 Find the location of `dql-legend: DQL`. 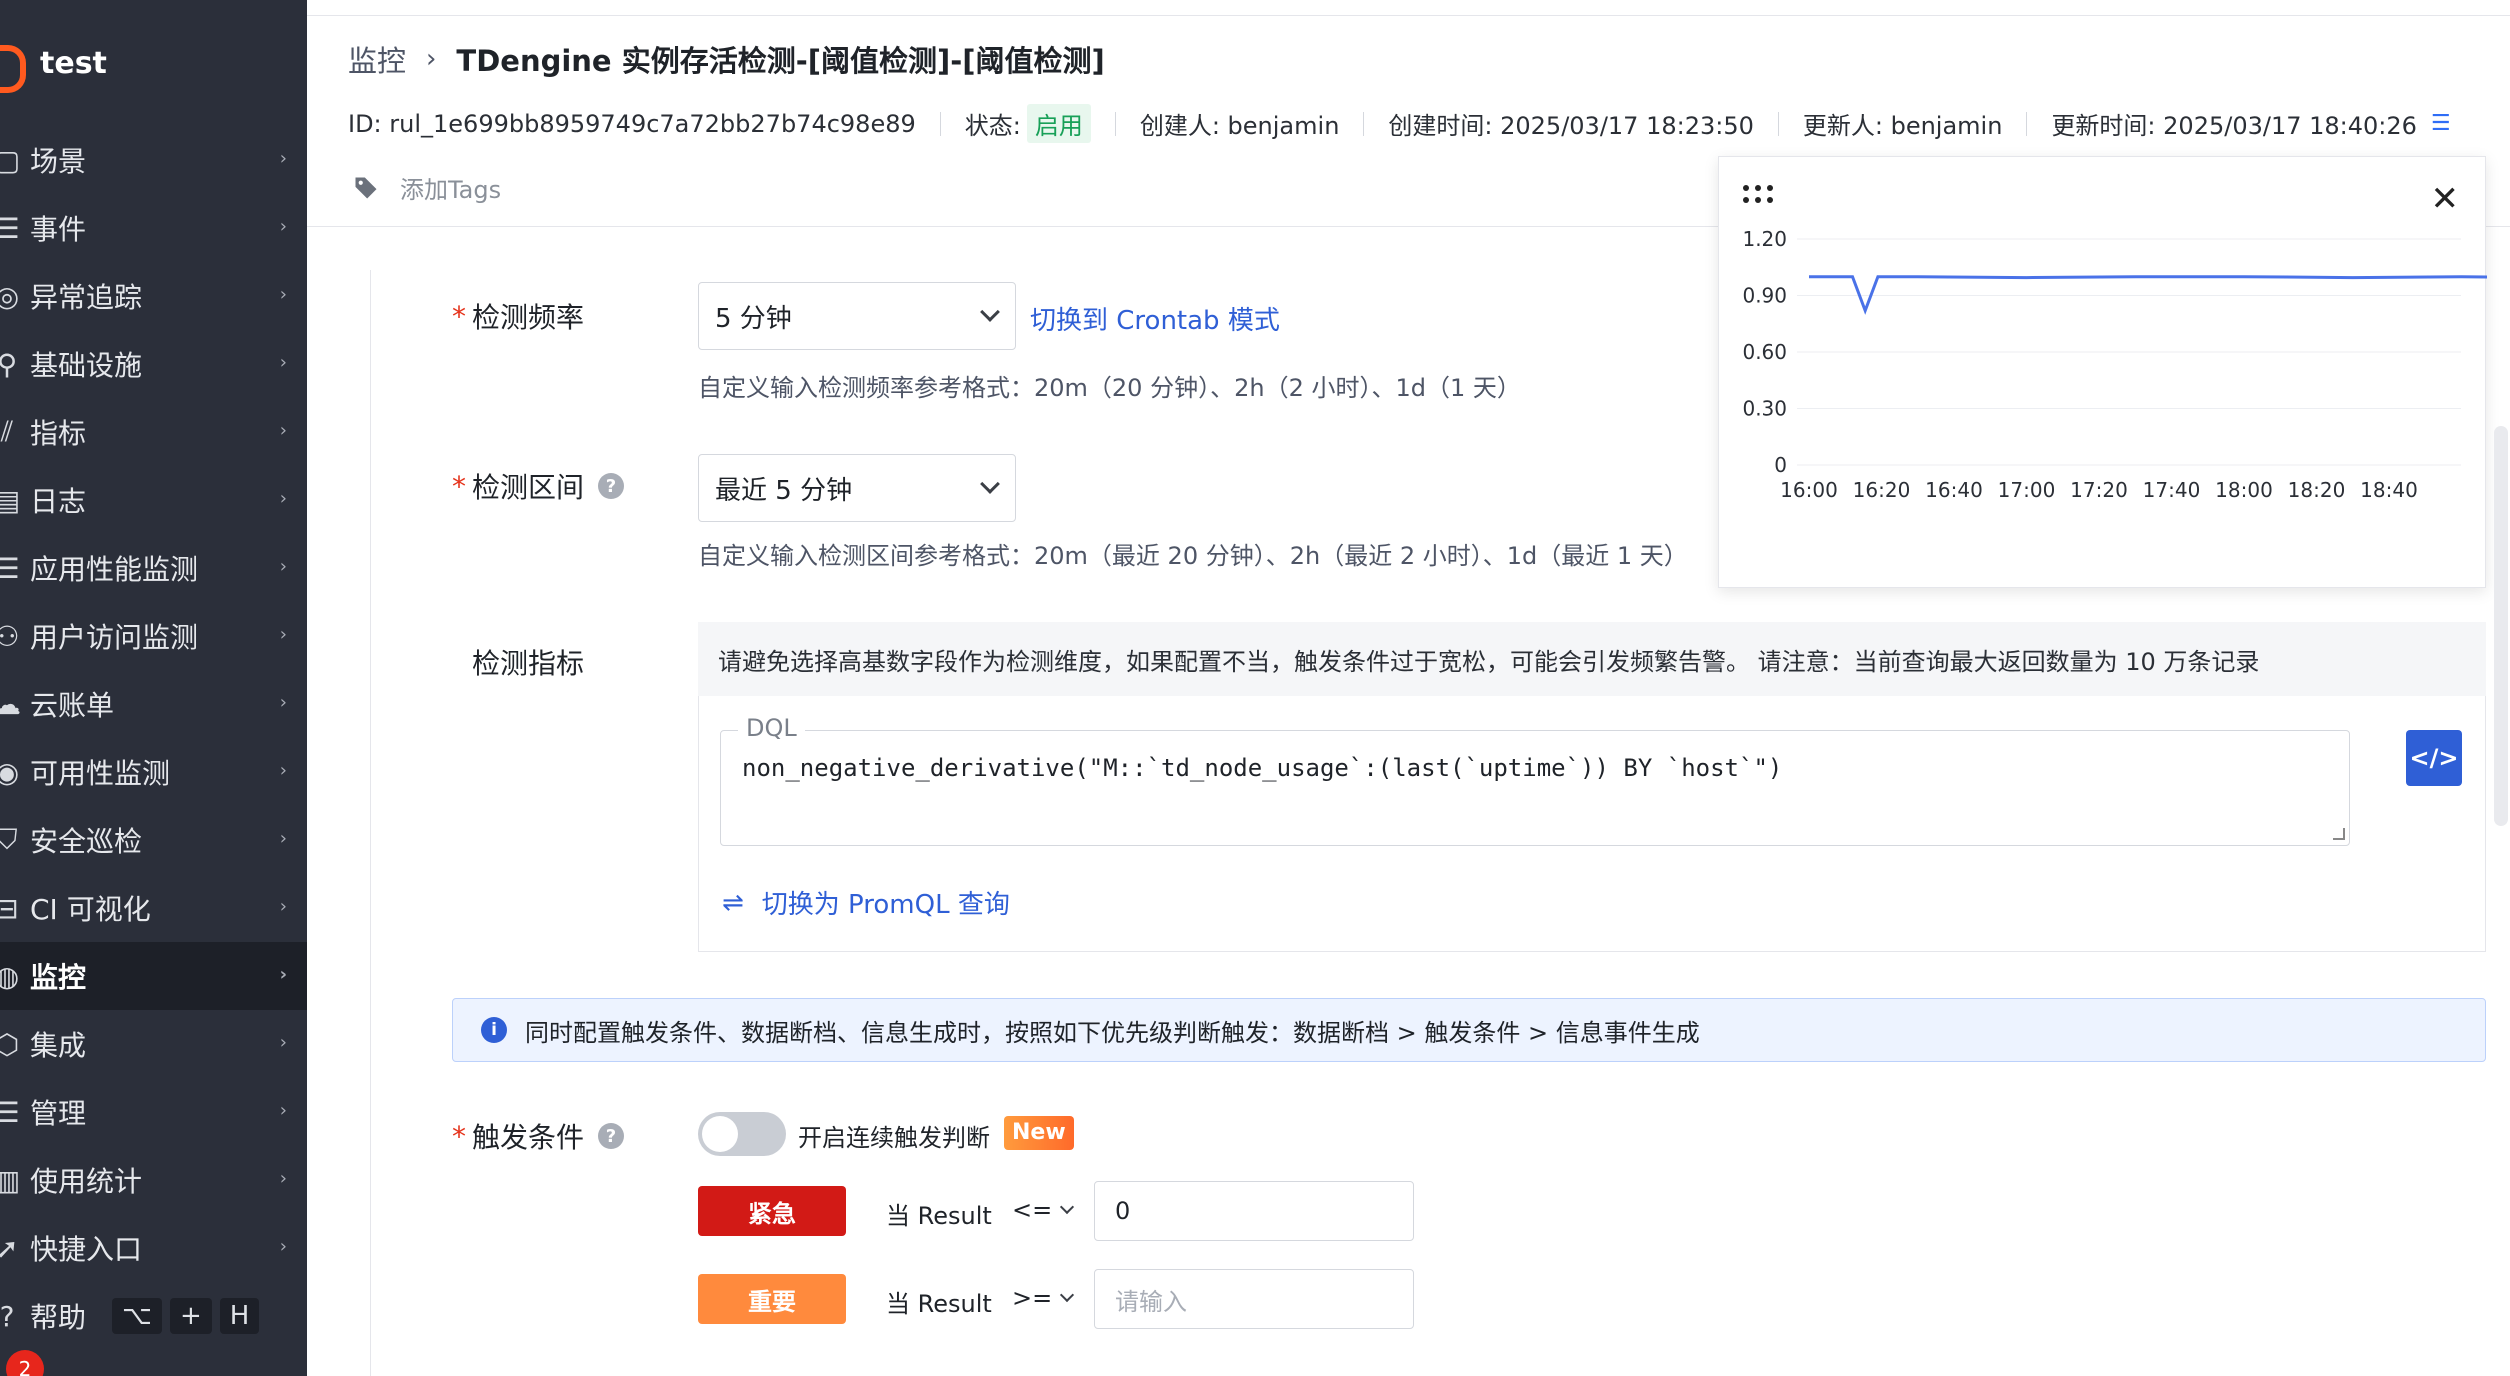

dql-legend: DQL is located at coordinates (771, 728).